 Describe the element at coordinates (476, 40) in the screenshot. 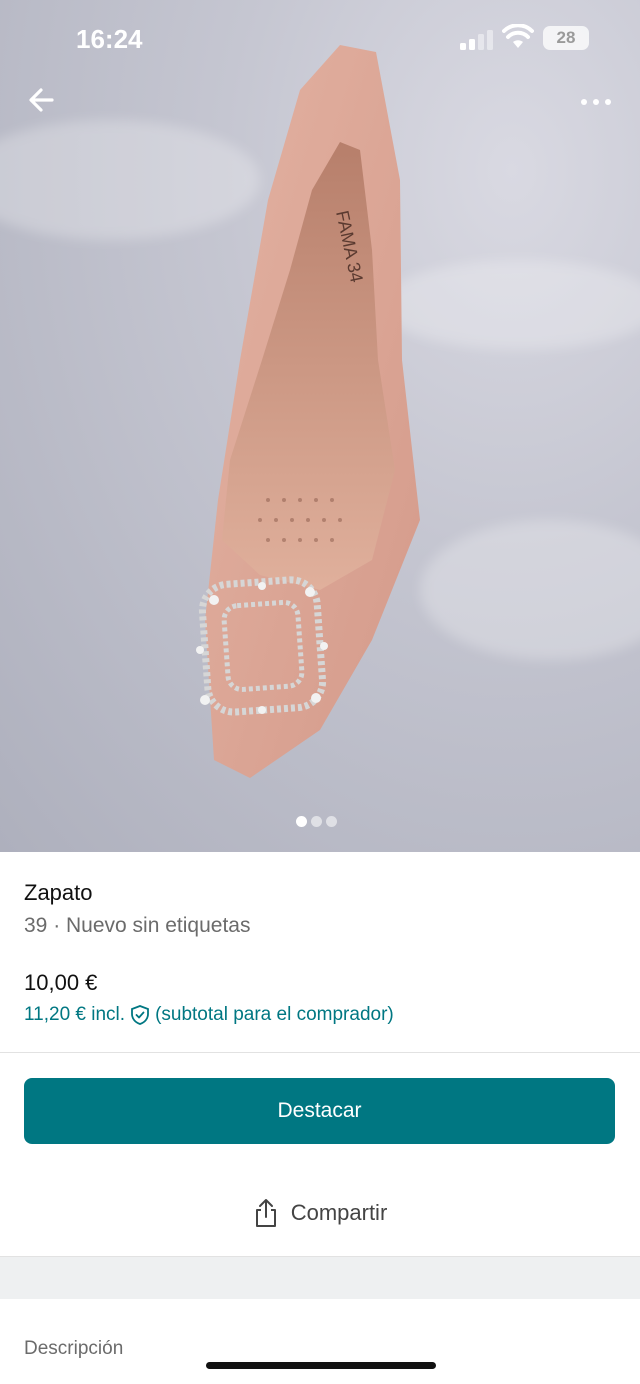

I see `cellular-signal-icon` at that location.